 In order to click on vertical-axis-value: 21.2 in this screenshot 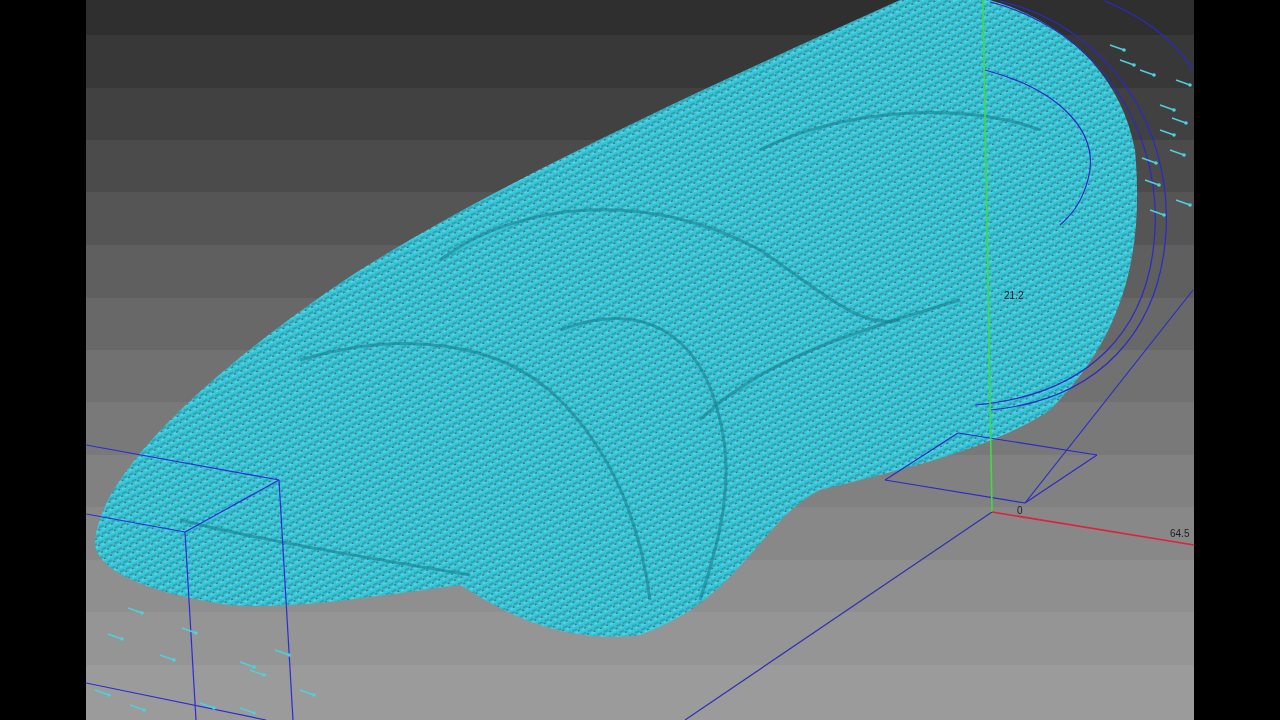, I will do `click(1014, 295)`.